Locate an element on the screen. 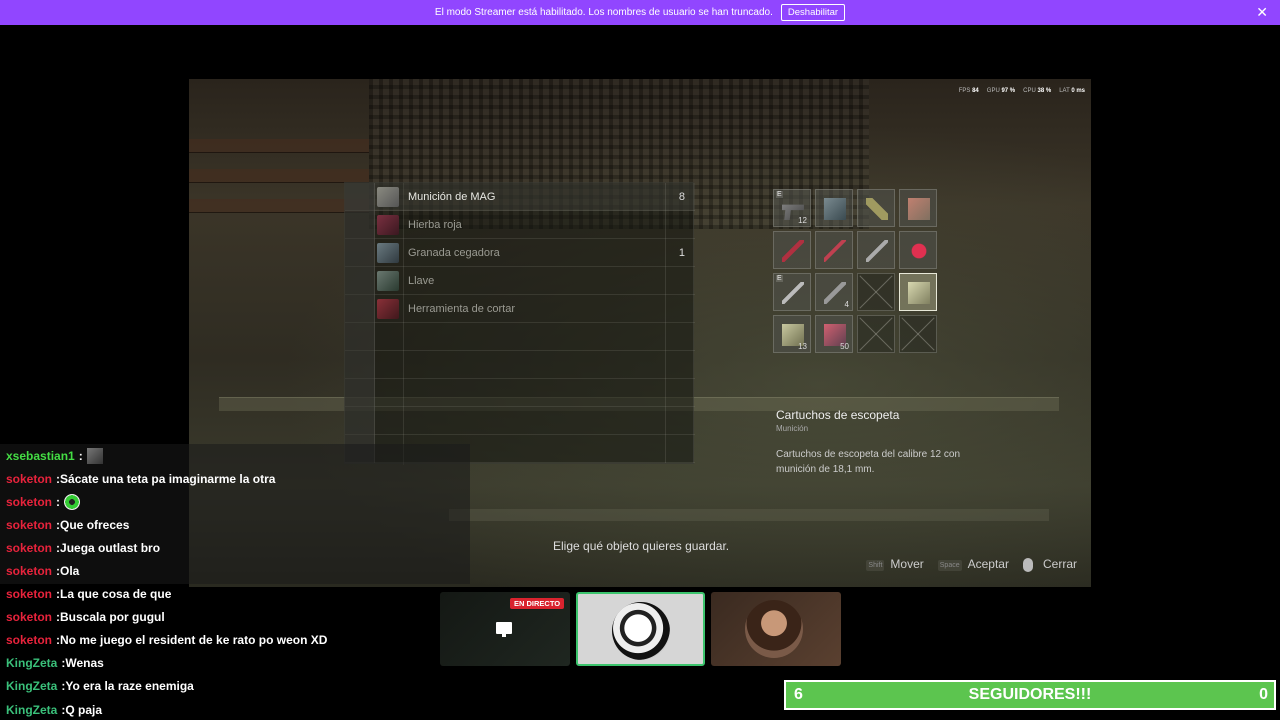 This screenshot has height=720, width=1280. chat-message: soketon: Juega outlast bro is located at coordinates (83, 547).